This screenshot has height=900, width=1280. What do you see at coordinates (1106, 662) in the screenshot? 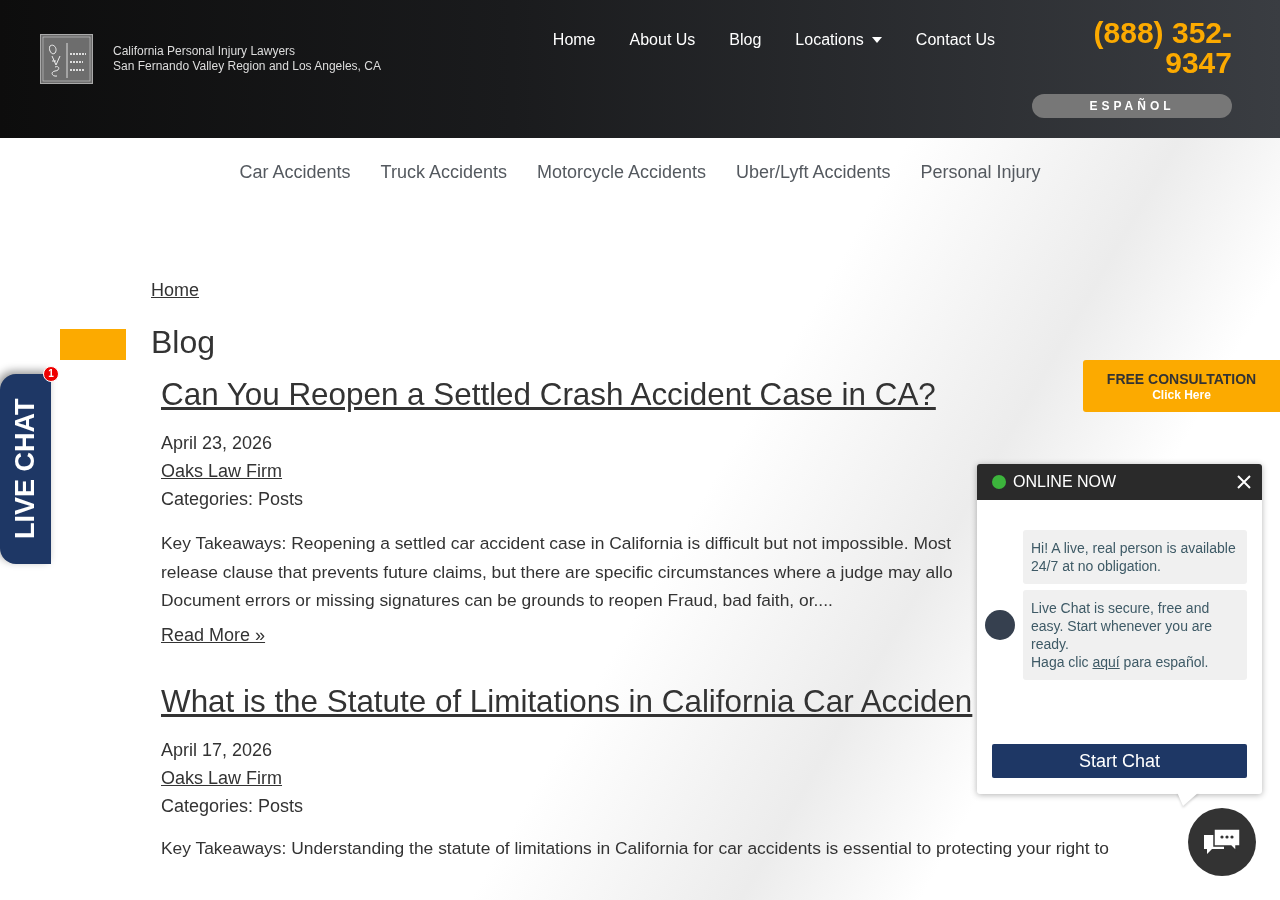
I see `spanish-link: aquí` at bounding box center [1106, 662].